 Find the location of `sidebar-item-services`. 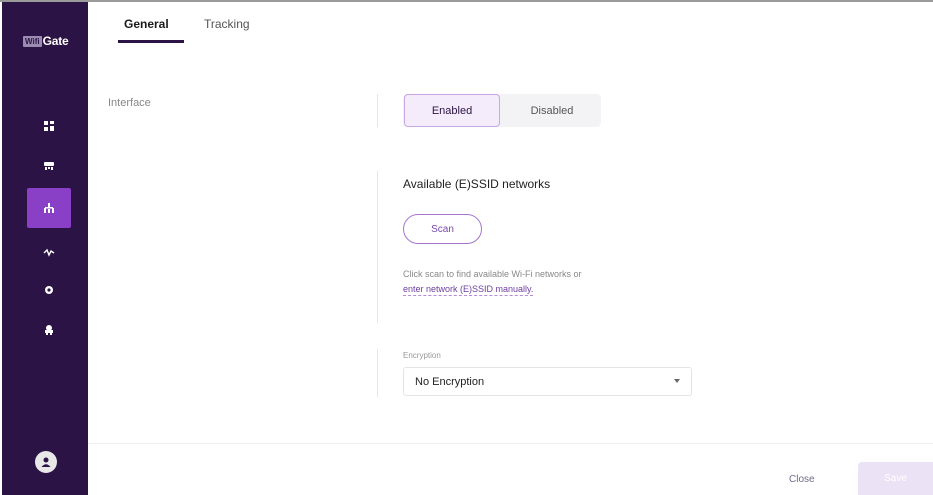

sidebar-item-services is located at coordinates (49, 330).